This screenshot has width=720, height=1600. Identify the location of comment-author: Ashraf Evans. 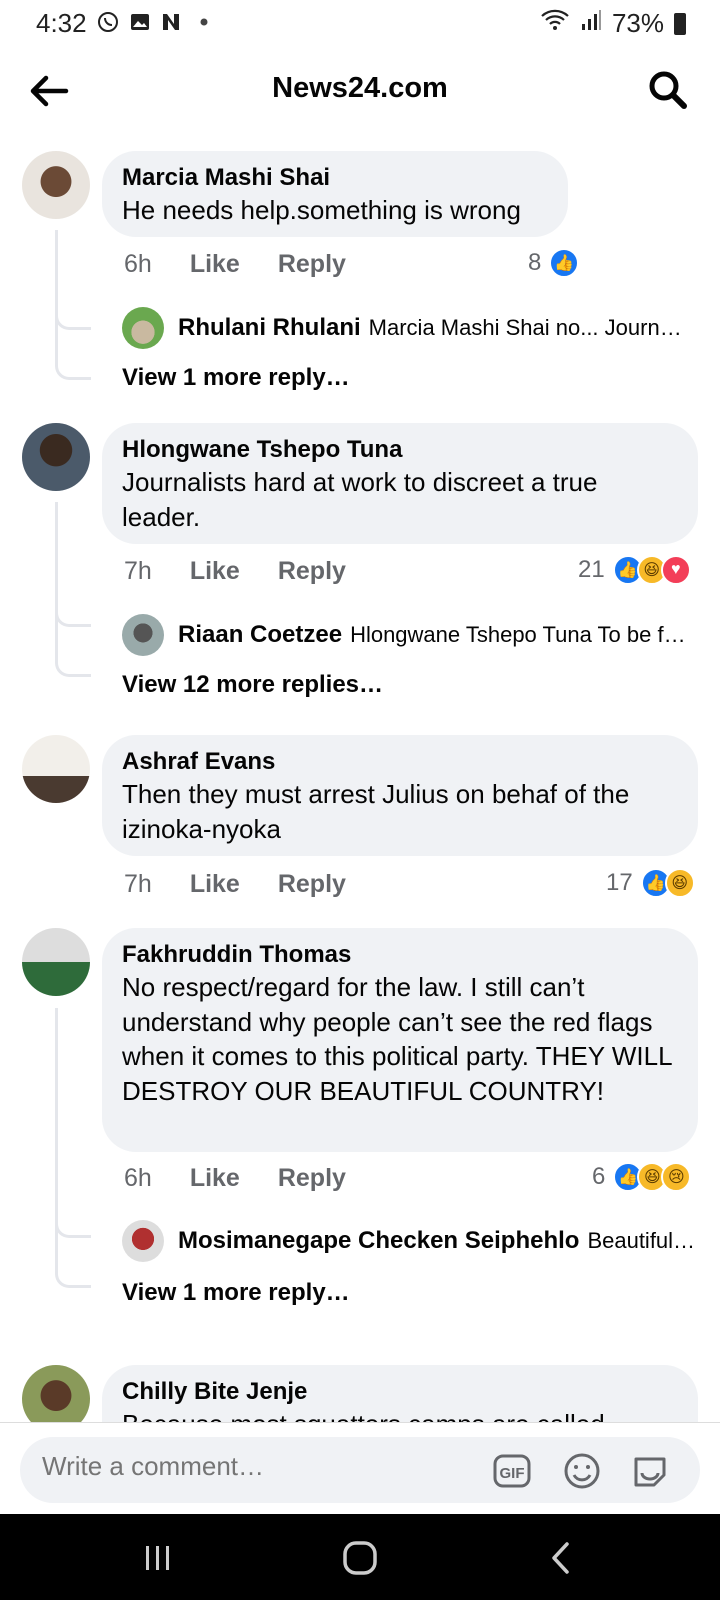
(400, 762).